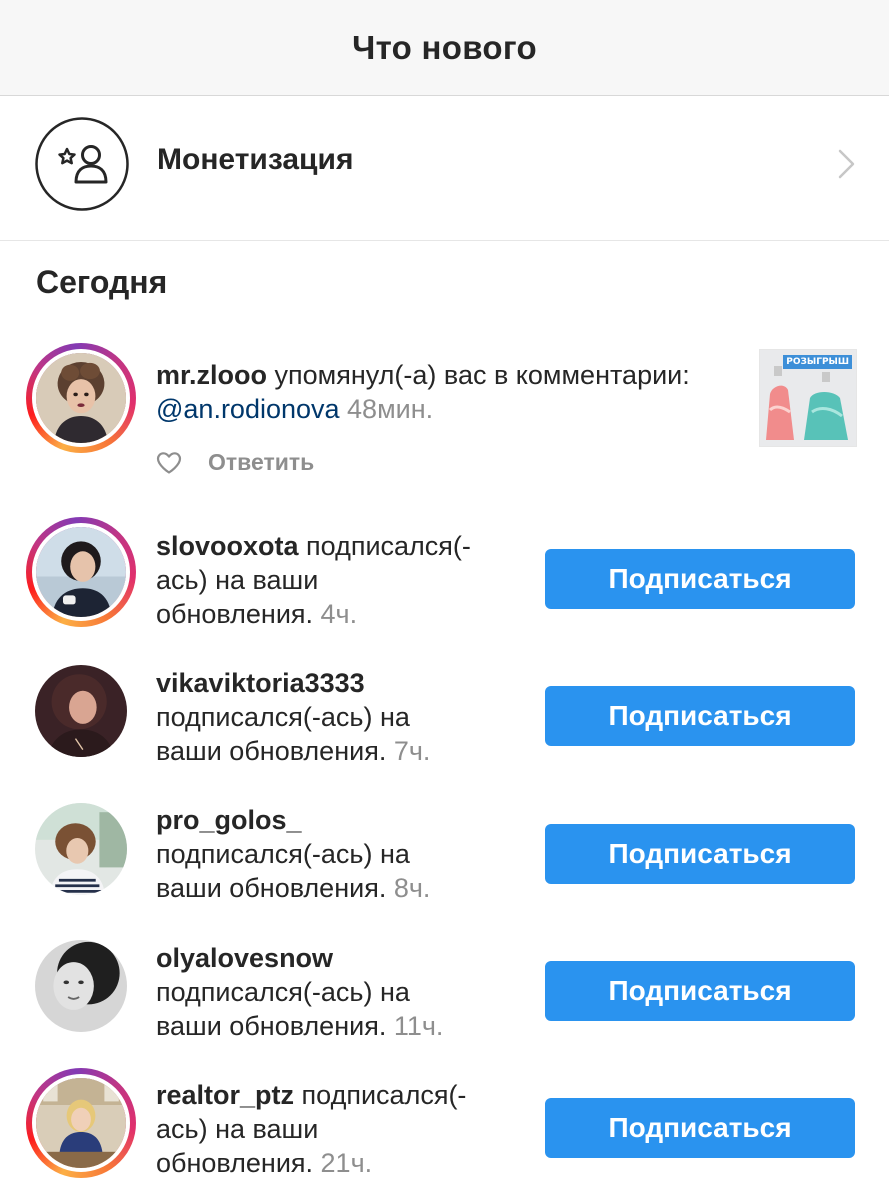 This screenshot has width=889, height=1200. I want to click on username: realtor_ptz, so click(225, 1095).